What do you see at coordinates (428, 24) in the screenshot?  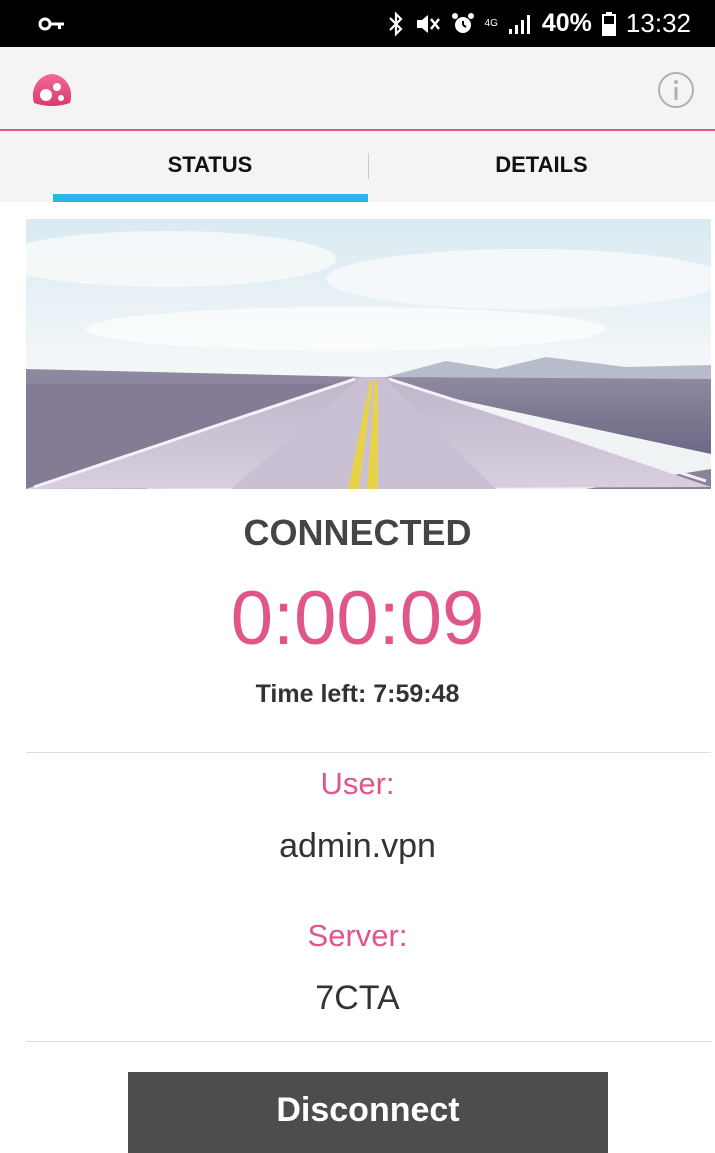 I see `mute-icon` at bounding box center [428, 24].